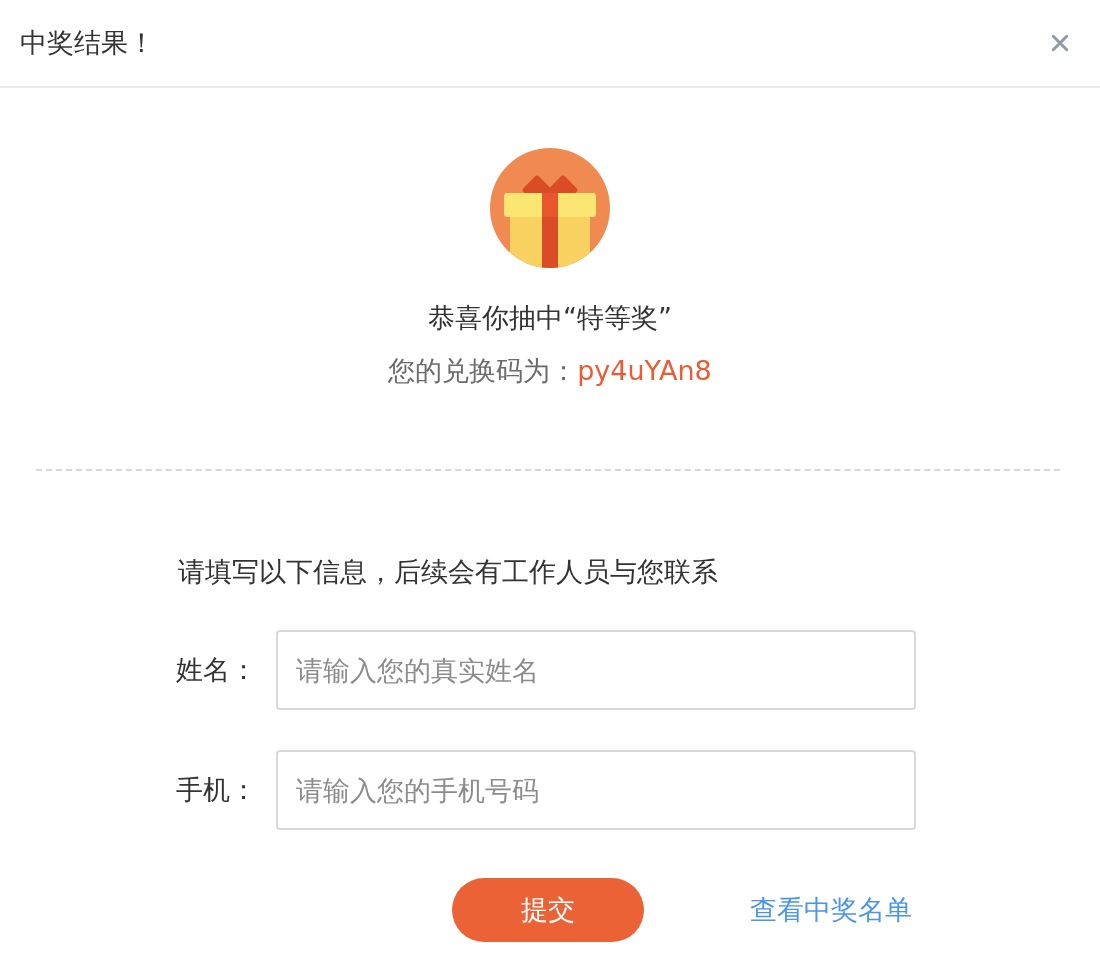 The width and height of the screenshot is (1100, 976). What do you see at coordinates (550, 208) in the screenshot?
I see `gift-icon` at bounding box center [550, 208].